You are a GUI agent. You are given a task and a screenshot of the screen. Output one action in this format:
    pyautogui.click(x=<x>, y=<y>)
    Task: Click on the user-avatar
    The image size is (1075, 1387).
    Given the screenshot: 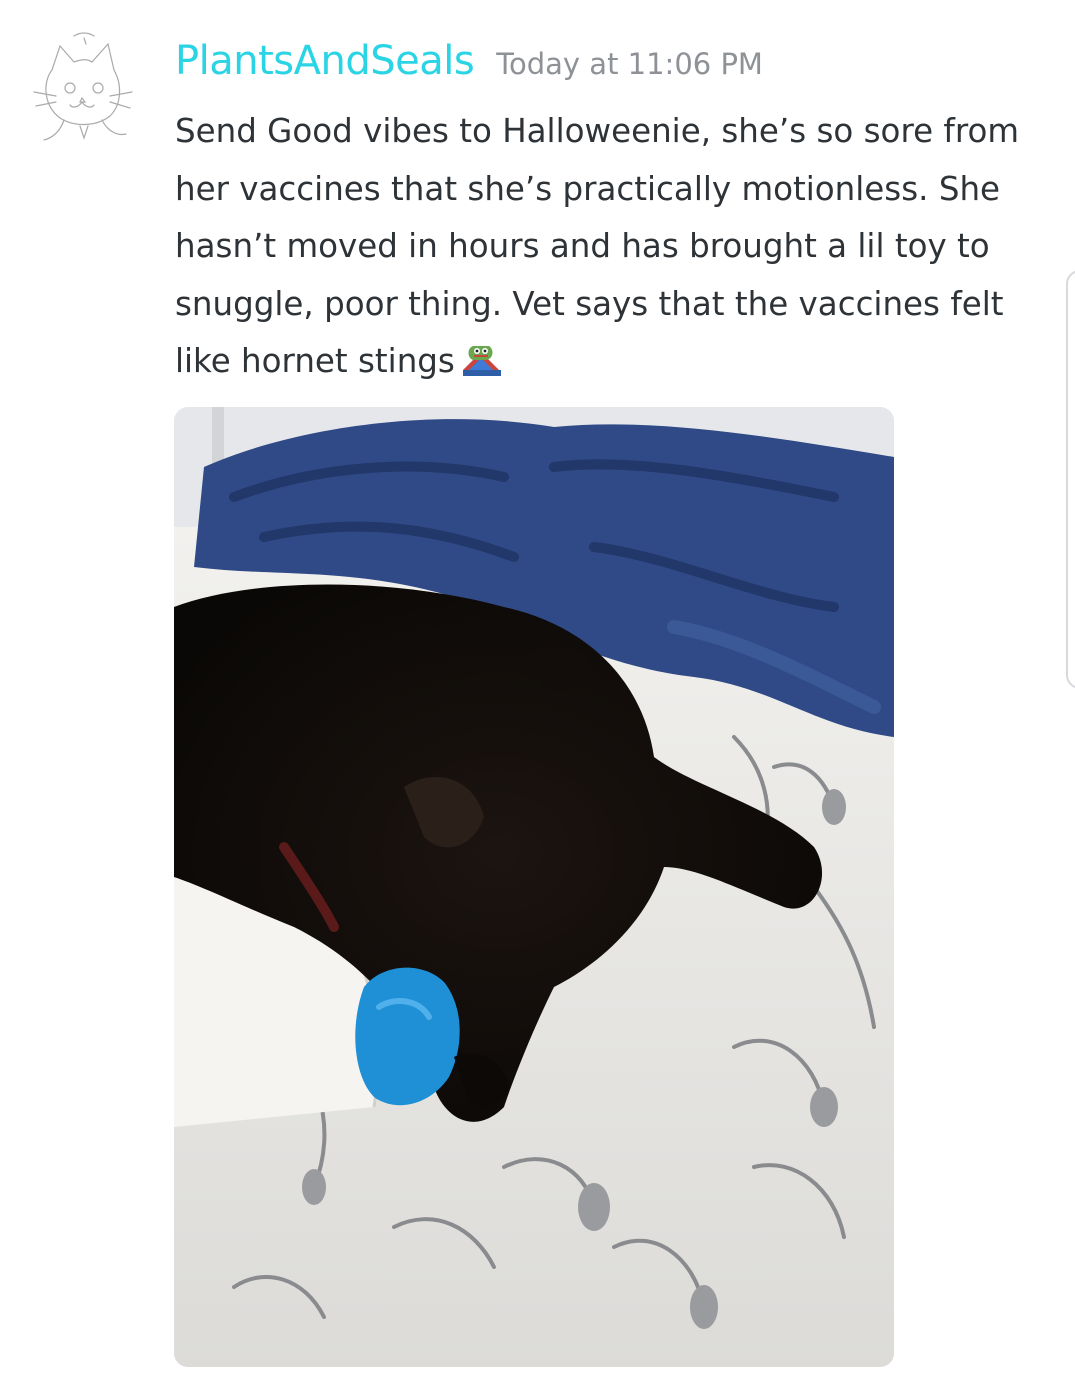 What is the action you would take?
    pyautogui.click(x=82, y=88)
    